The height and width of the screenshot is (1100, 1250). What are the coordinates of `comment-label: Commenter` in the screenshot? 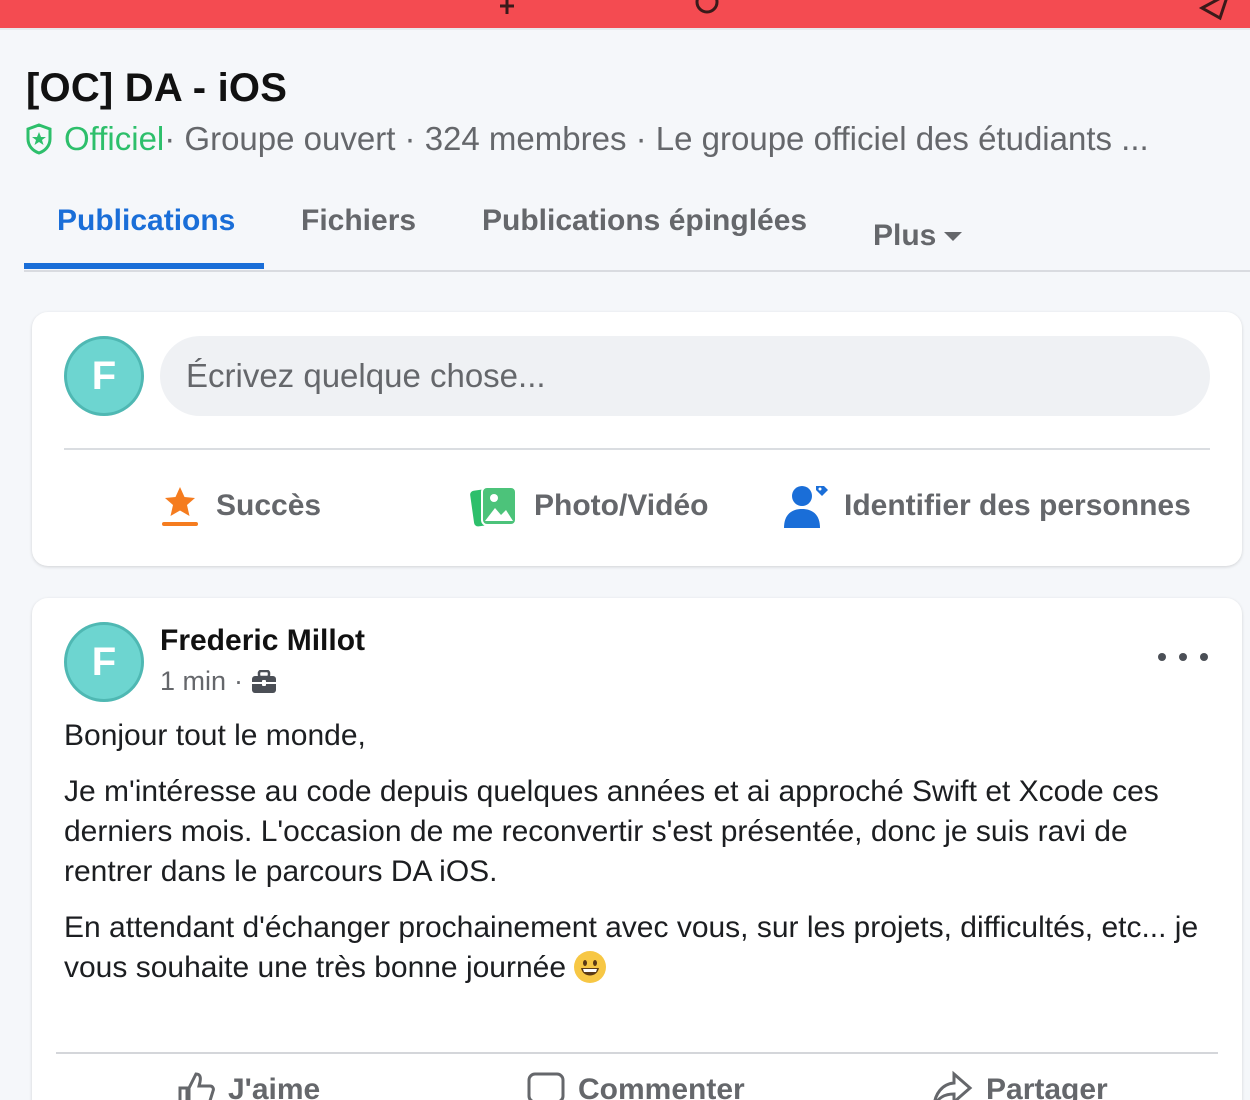 It's located at (661, 1086).